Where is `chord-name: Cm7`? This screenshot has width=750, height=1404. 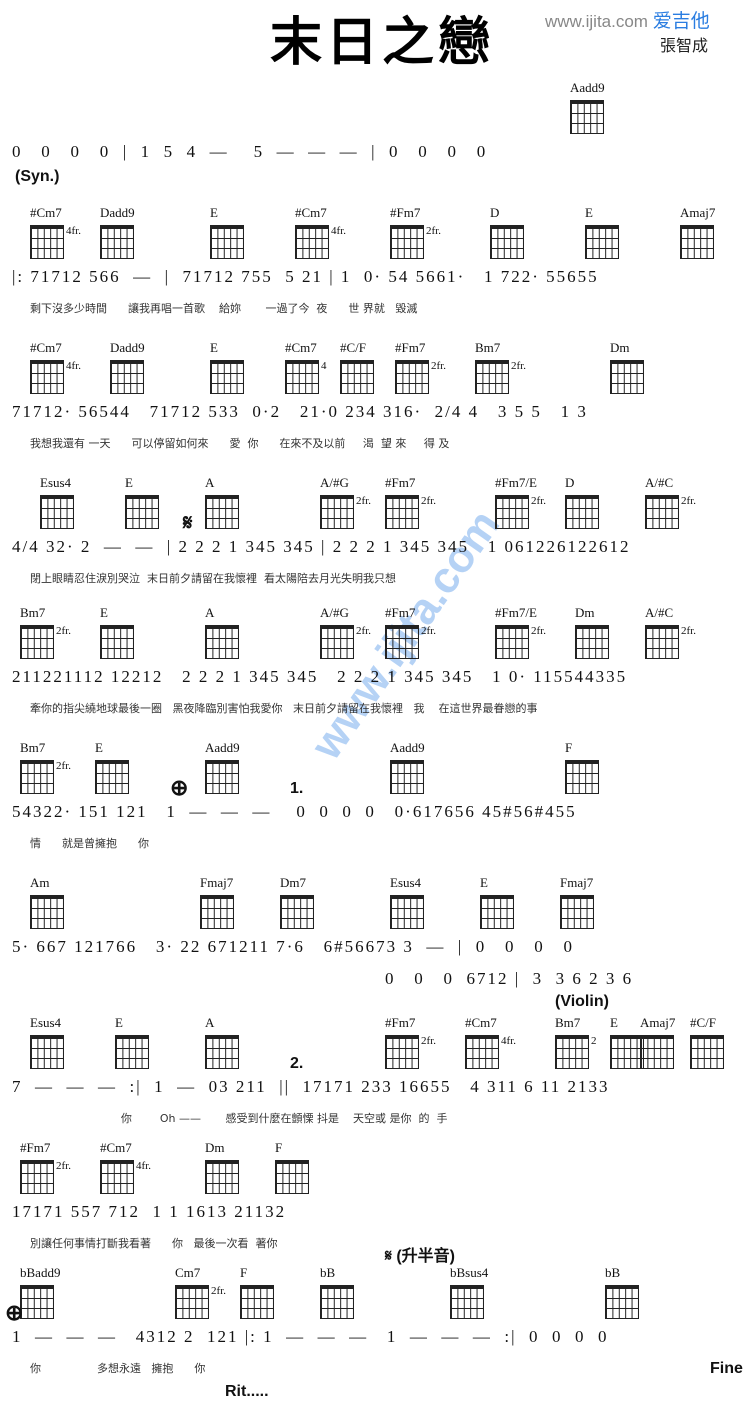
chord-name: Cm7 is located at coordinates (188, 1272).